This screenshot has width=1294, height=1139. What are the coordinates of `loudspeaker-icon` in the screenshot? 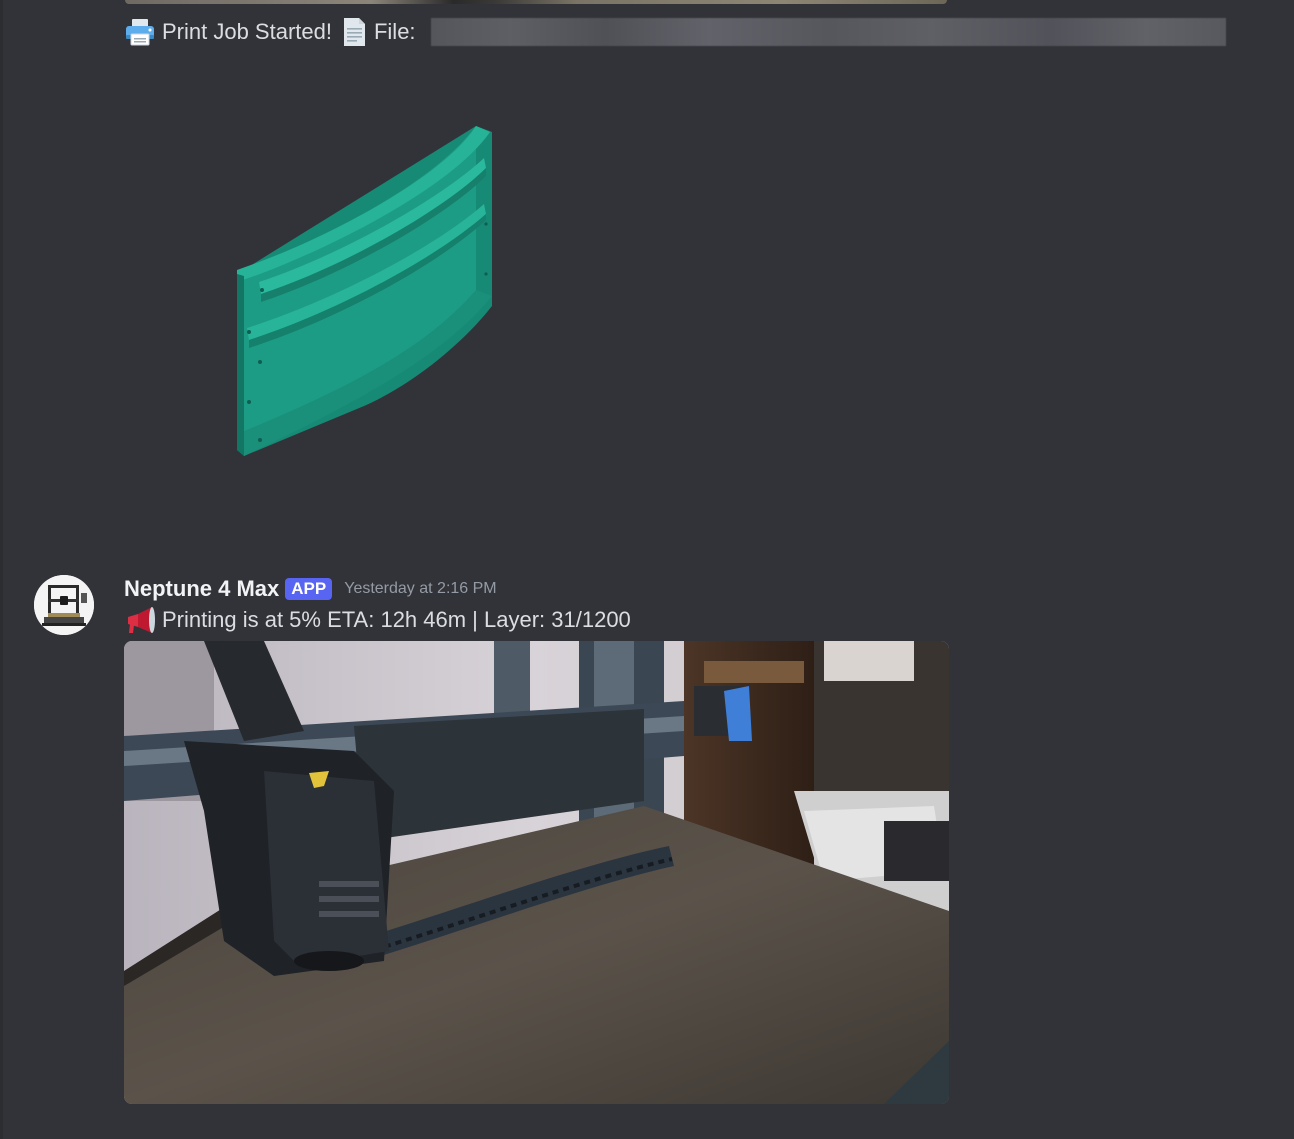 It's located at (140, 620).